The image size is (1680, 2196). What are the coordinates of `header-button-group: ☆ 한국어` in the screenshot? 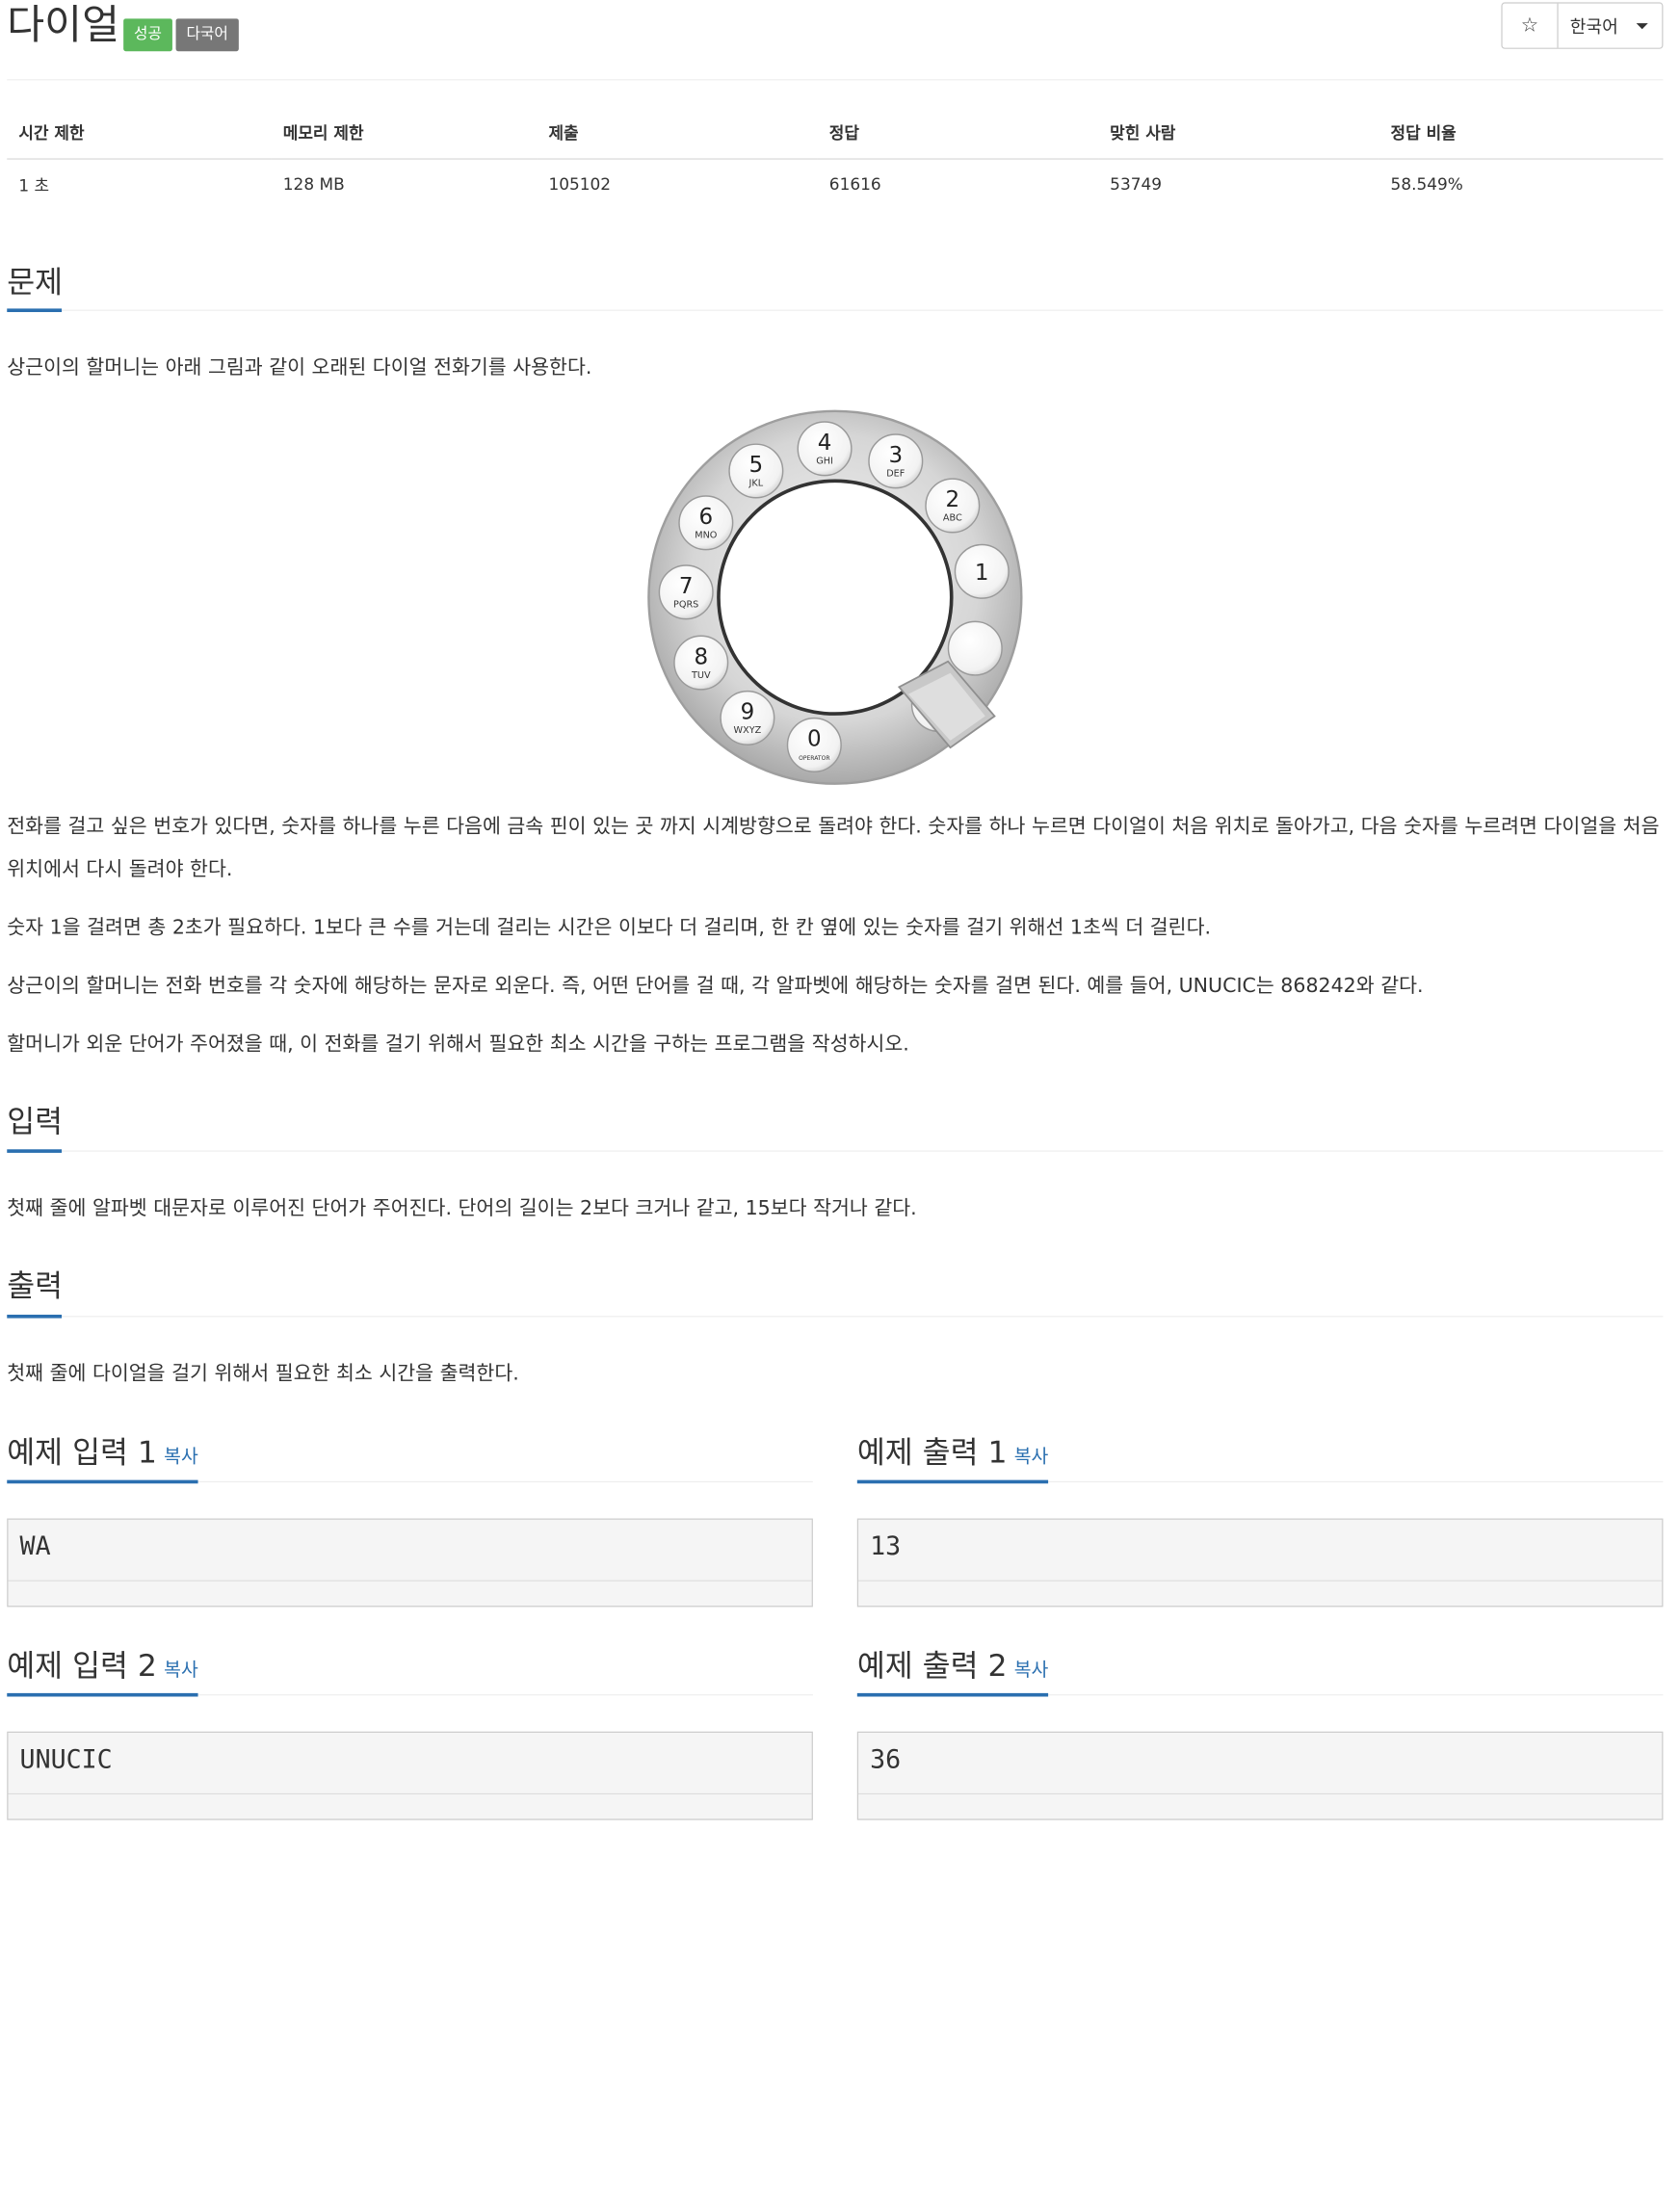 It's located at (1583, 25).